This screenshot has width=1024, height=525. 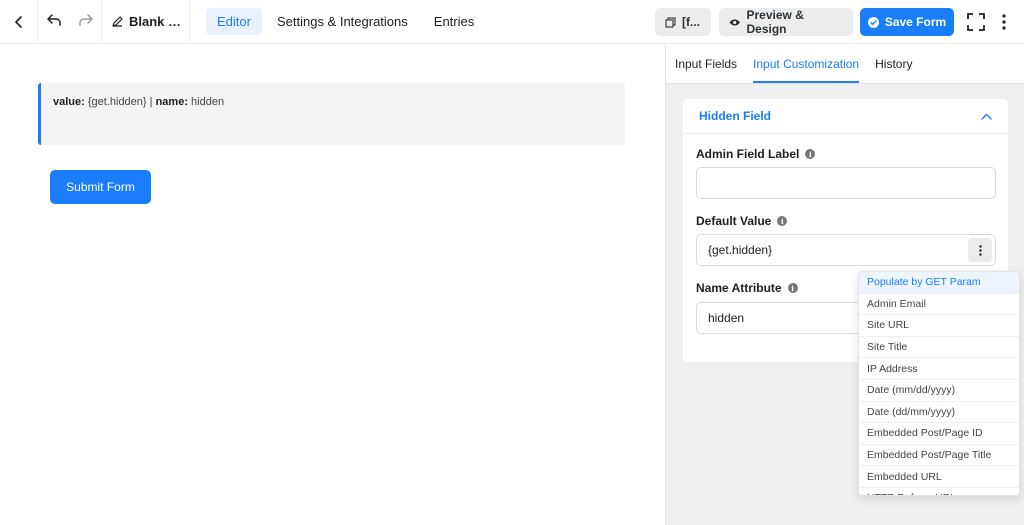 I want to click on dropdown-item-site-title: Site Title, so click(x=939, y=348).